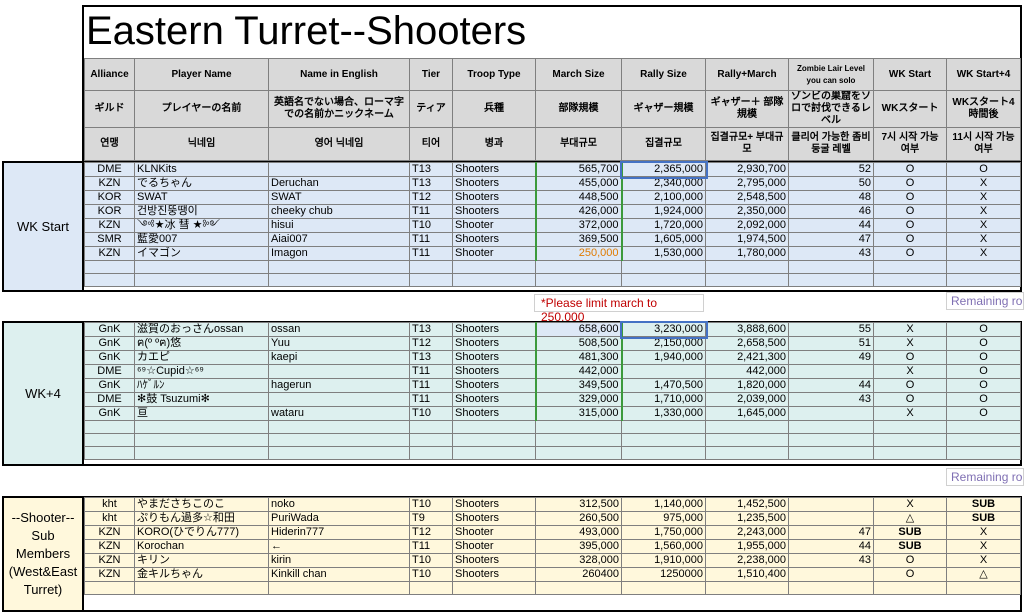  Describe the element at coordinates (747, 385) in the screenshot. I see `cell-rm: 1,820,000` at that location.